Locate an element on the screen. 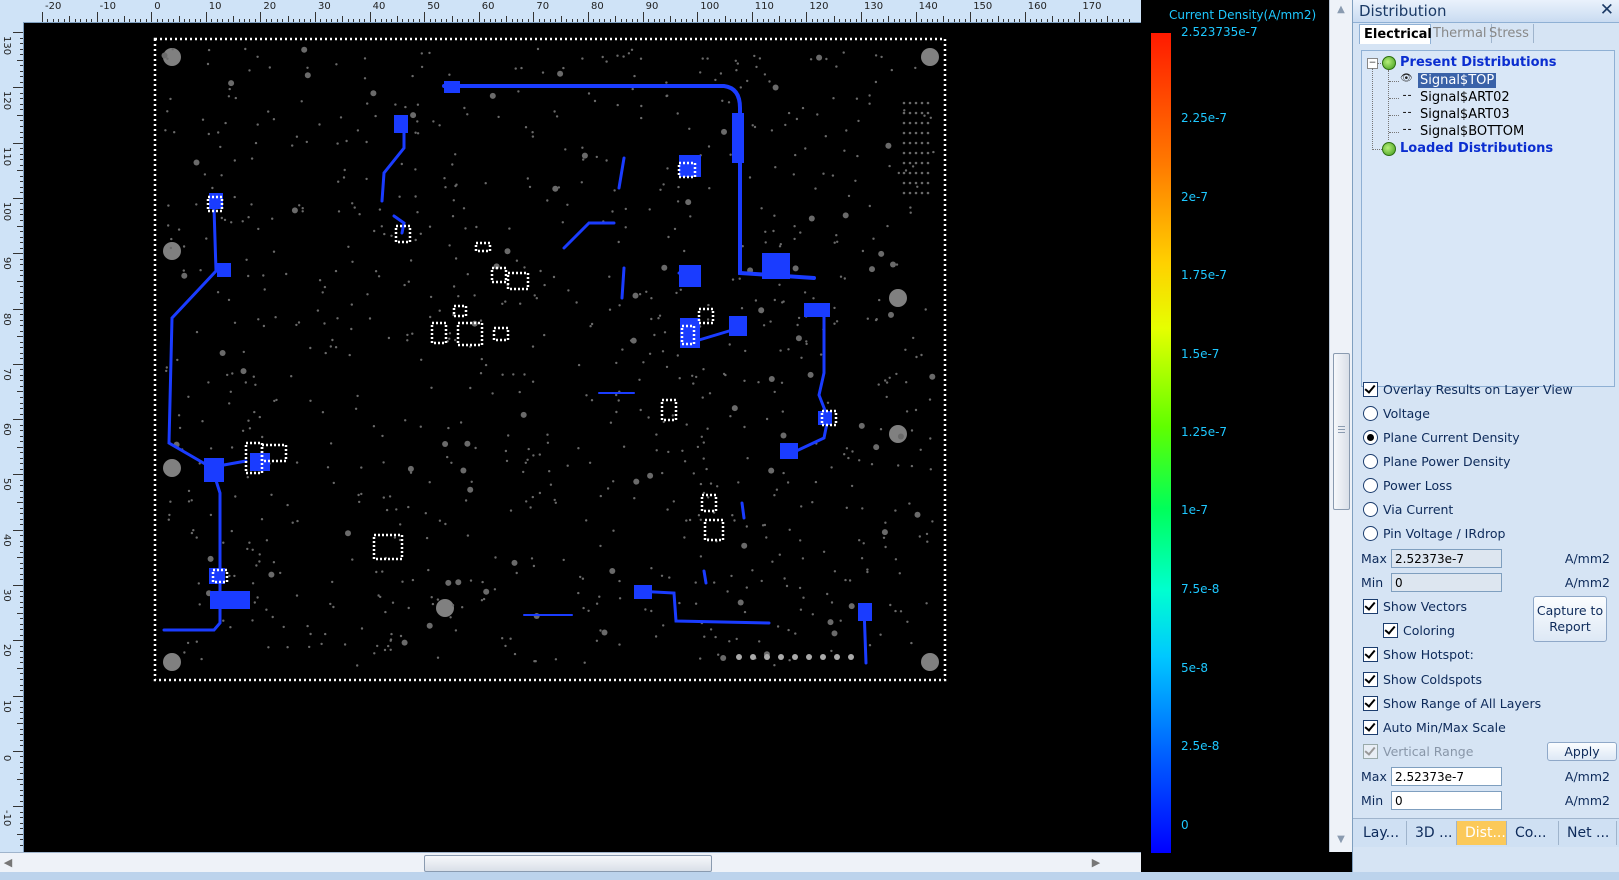  radio-plane-power-density: Plane Power Density is located at coordinates (1437, 463).